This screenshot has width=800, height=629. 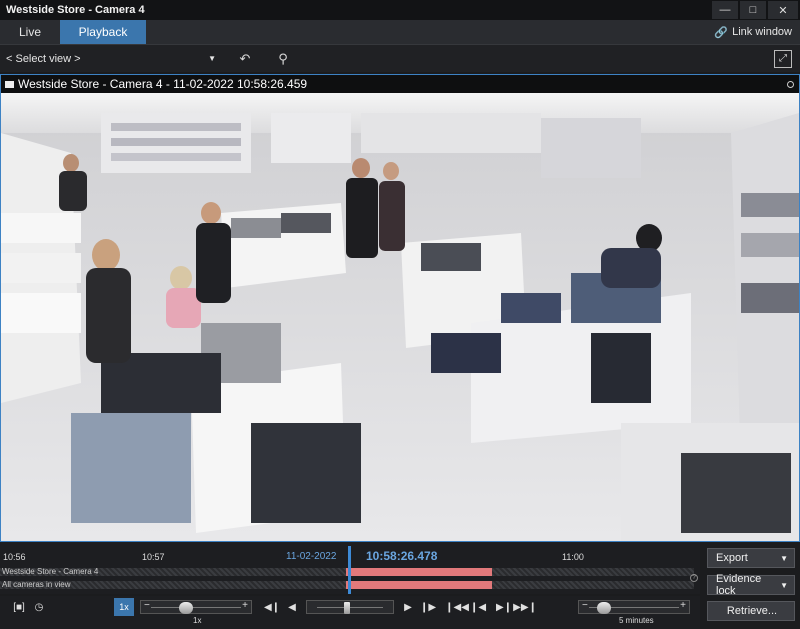 I want to click on reset-view-button: ↶, so click(x=245, y=59).